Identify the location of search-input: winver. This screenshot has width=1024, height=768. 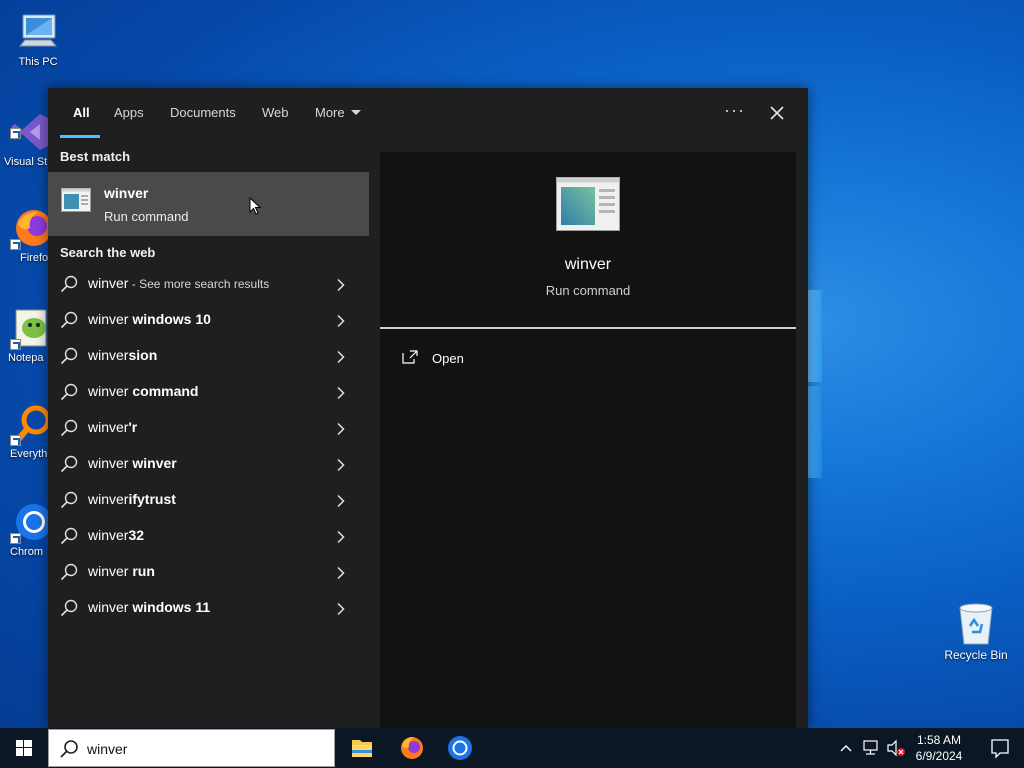
(107, 749).